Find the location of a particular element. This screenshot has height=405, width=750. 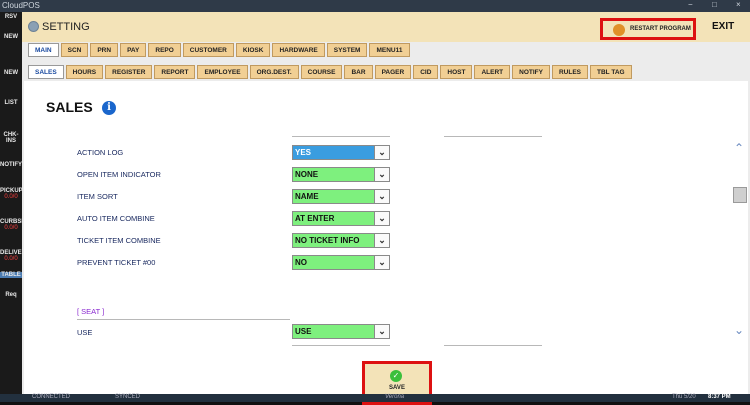

window-title: CloudPOS is located at coordinates (21, 5).